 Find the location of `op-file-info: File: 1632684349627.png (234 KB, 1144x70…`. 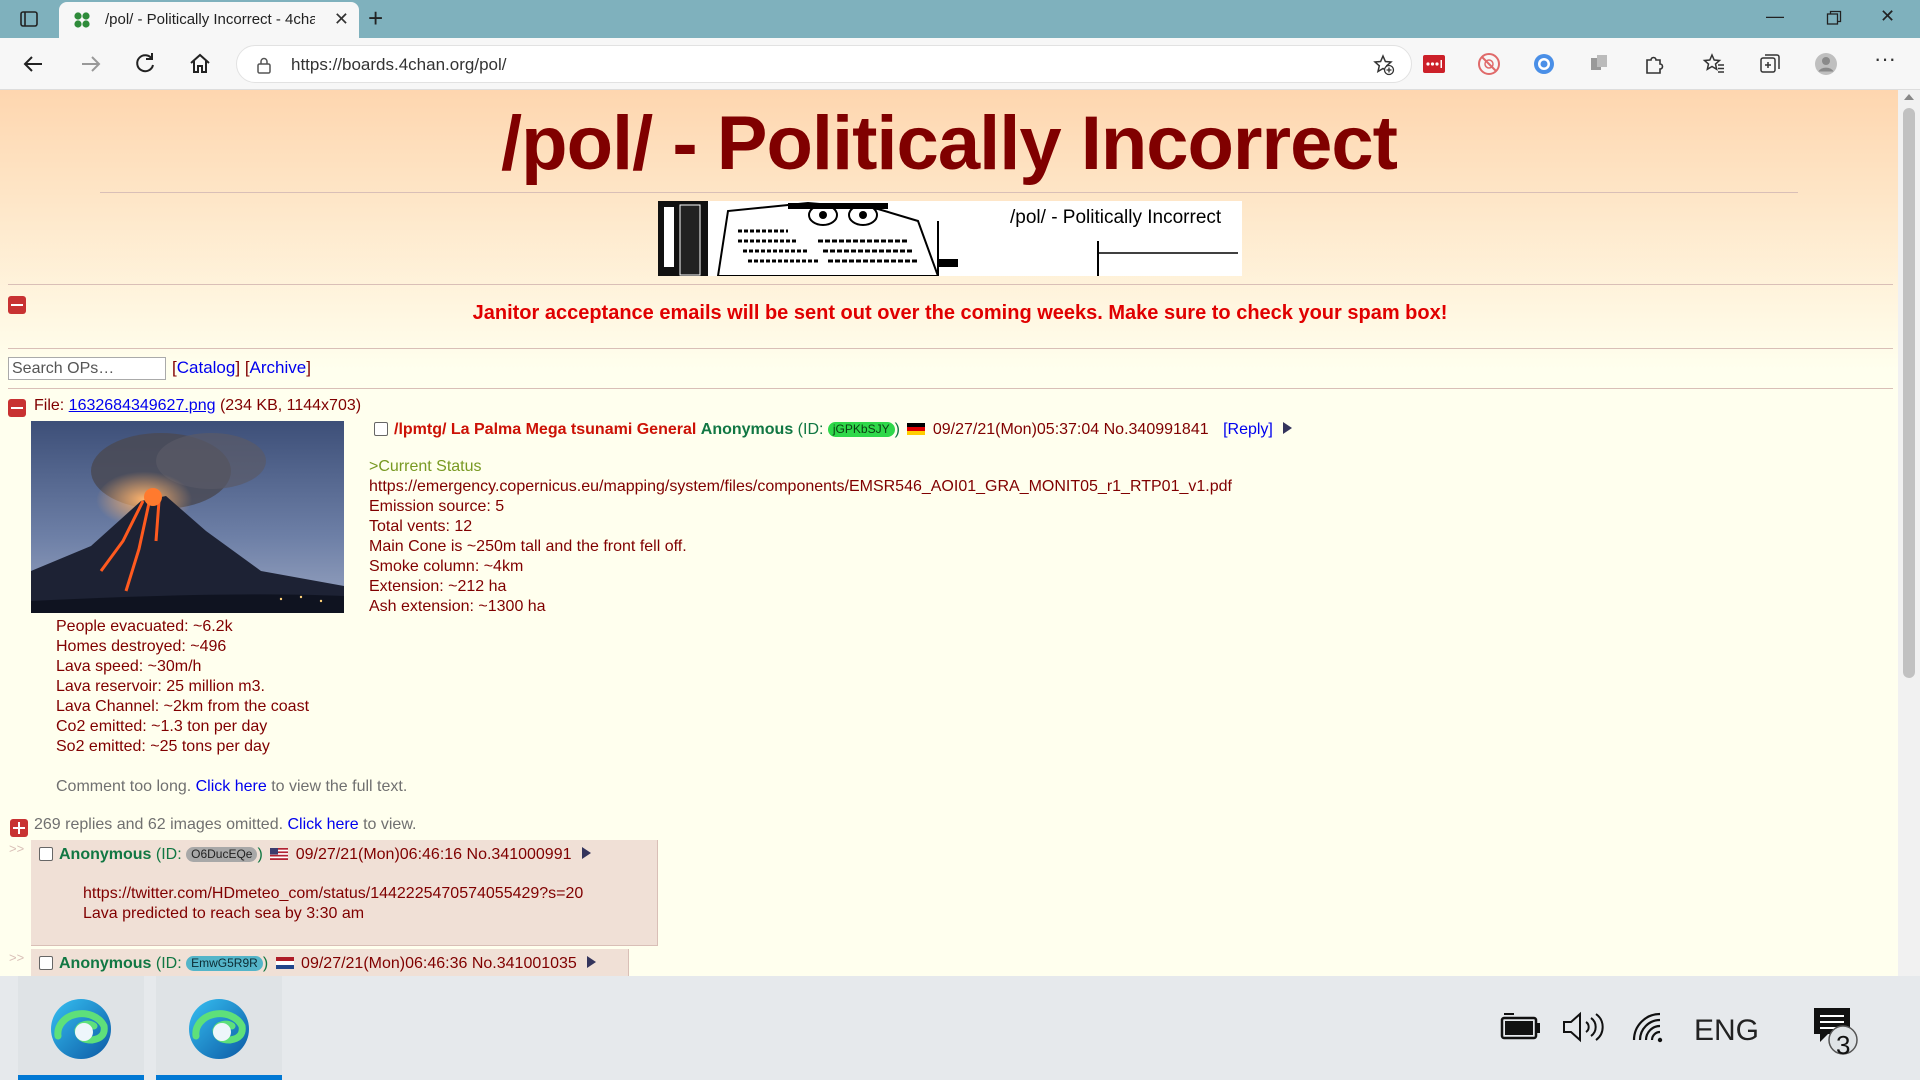

op-file-info: File: 1632684349627.png (234 KB, 1144x70… is located at coordinates (198, 405).